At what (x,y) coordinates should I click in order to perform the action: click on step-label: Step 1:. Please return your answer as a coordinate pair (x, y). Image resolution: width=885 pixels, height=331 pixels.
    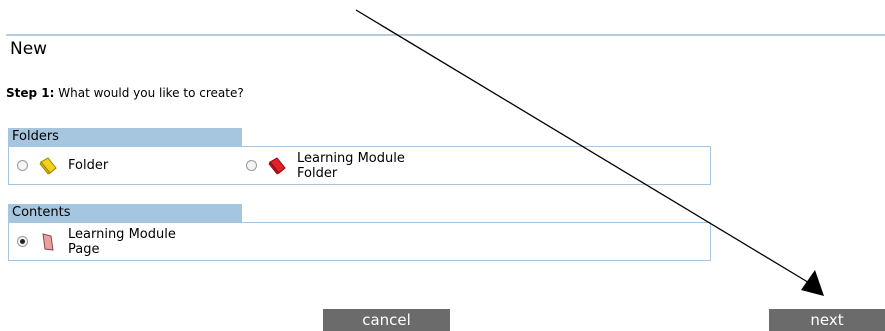
    Looking at the image, I should click on (30, 93).